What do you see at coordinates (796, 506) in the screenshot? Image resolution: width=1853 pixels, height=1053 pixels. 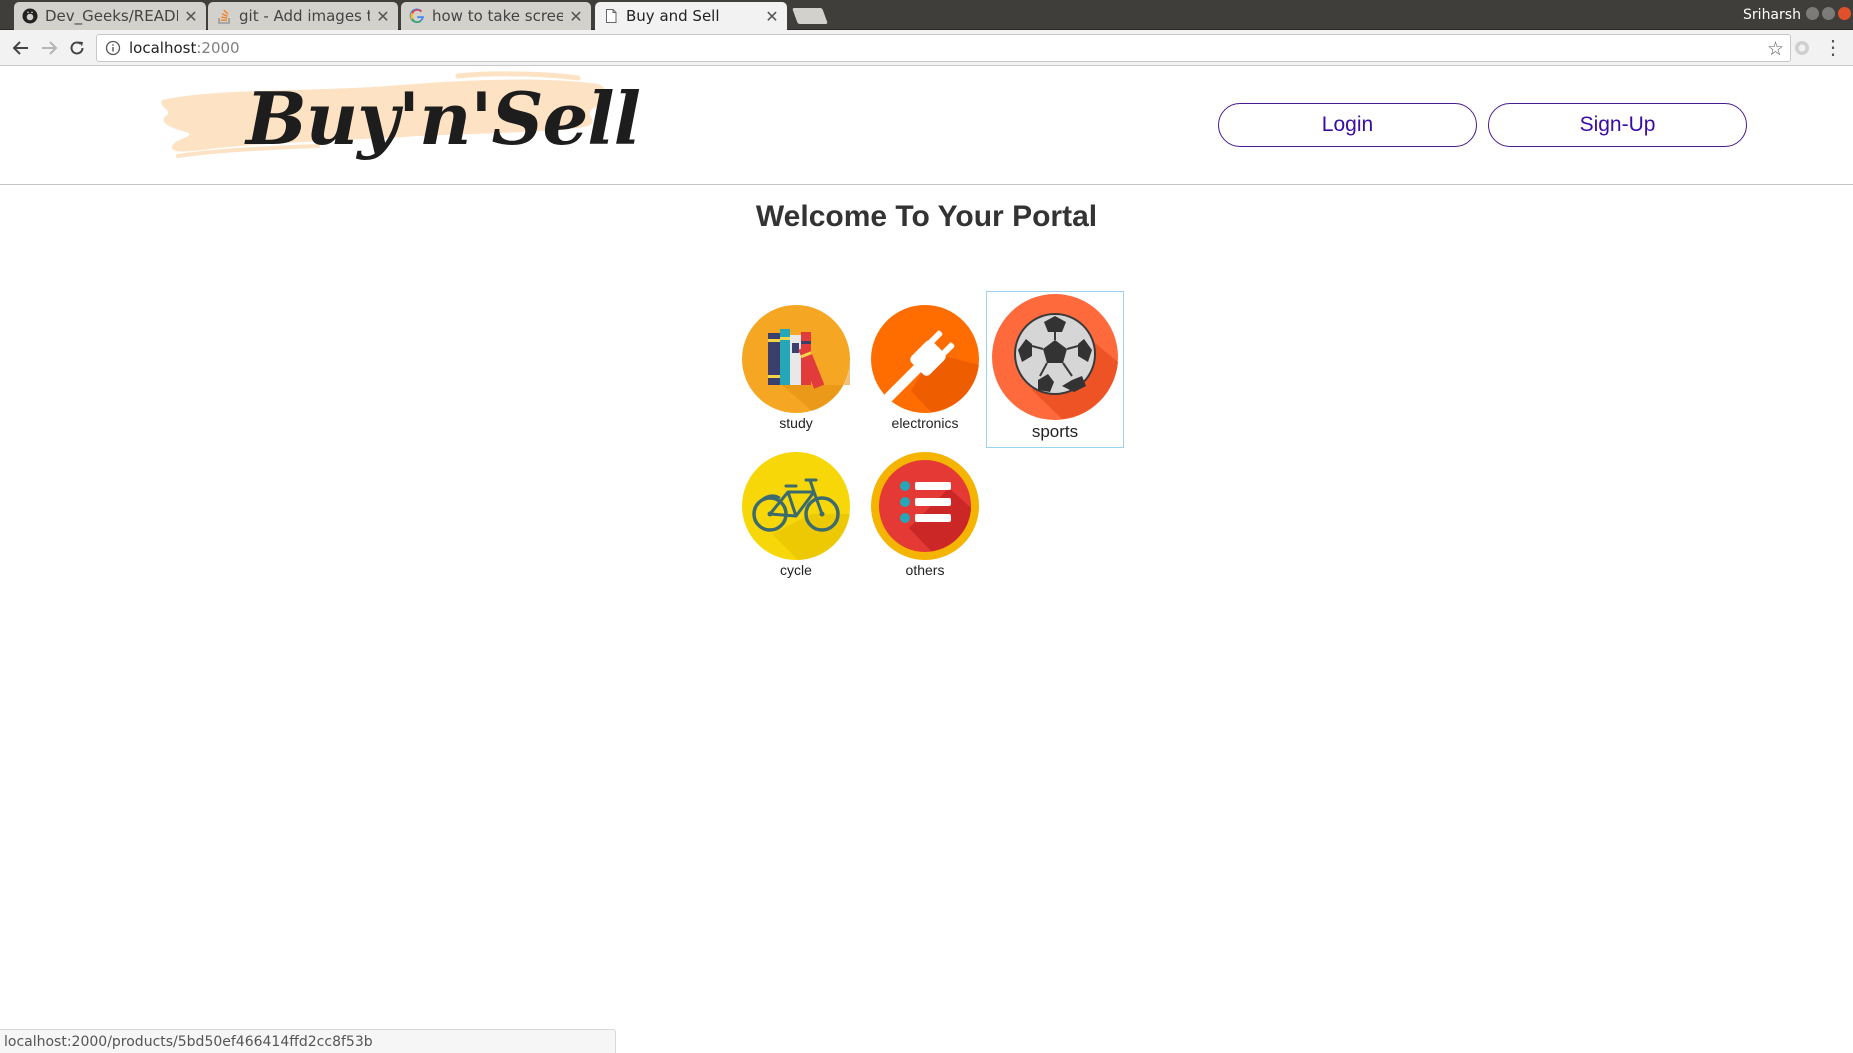 I see `bicycle-icon` at bounding box center [796, 506].